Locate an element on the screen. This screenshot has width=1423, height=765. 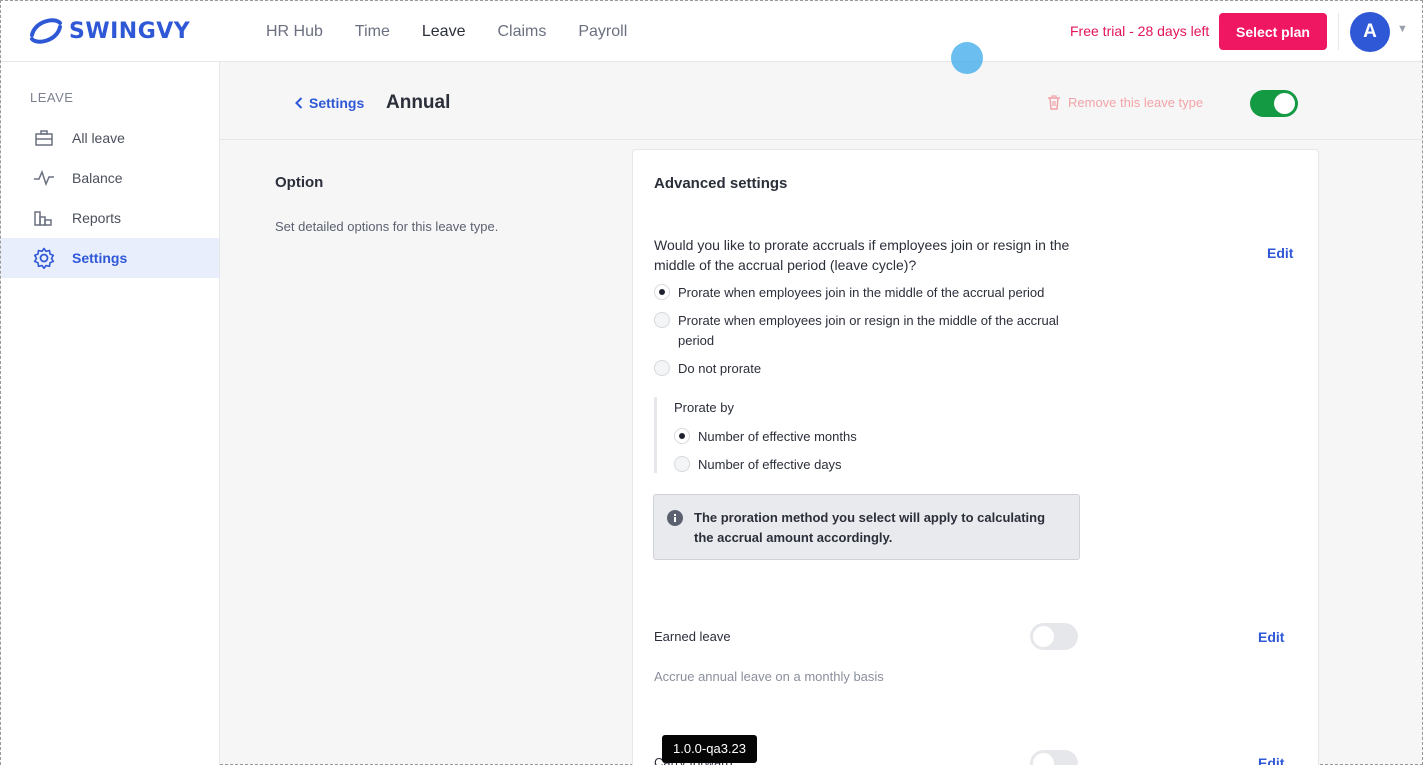
page-title: Annual is located at coordinates (418, 102).